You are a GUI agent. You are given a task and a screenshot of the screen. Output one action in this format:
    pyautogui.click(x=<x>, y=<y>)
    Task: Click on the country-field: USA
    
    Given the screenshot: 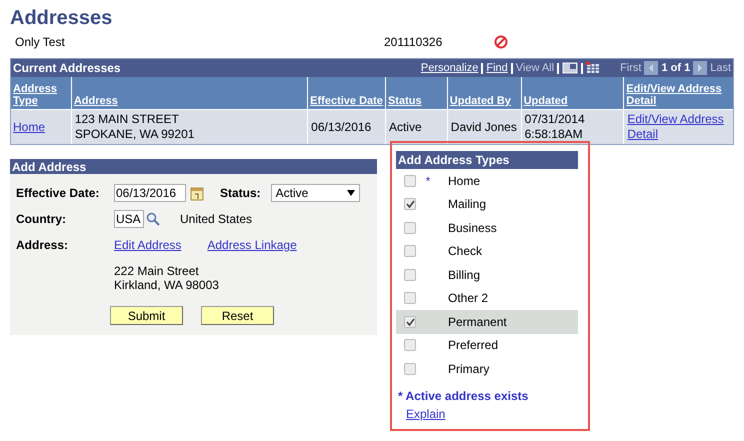 What is the action you would take?
    pyautogui.click(x=129, y=219)
    